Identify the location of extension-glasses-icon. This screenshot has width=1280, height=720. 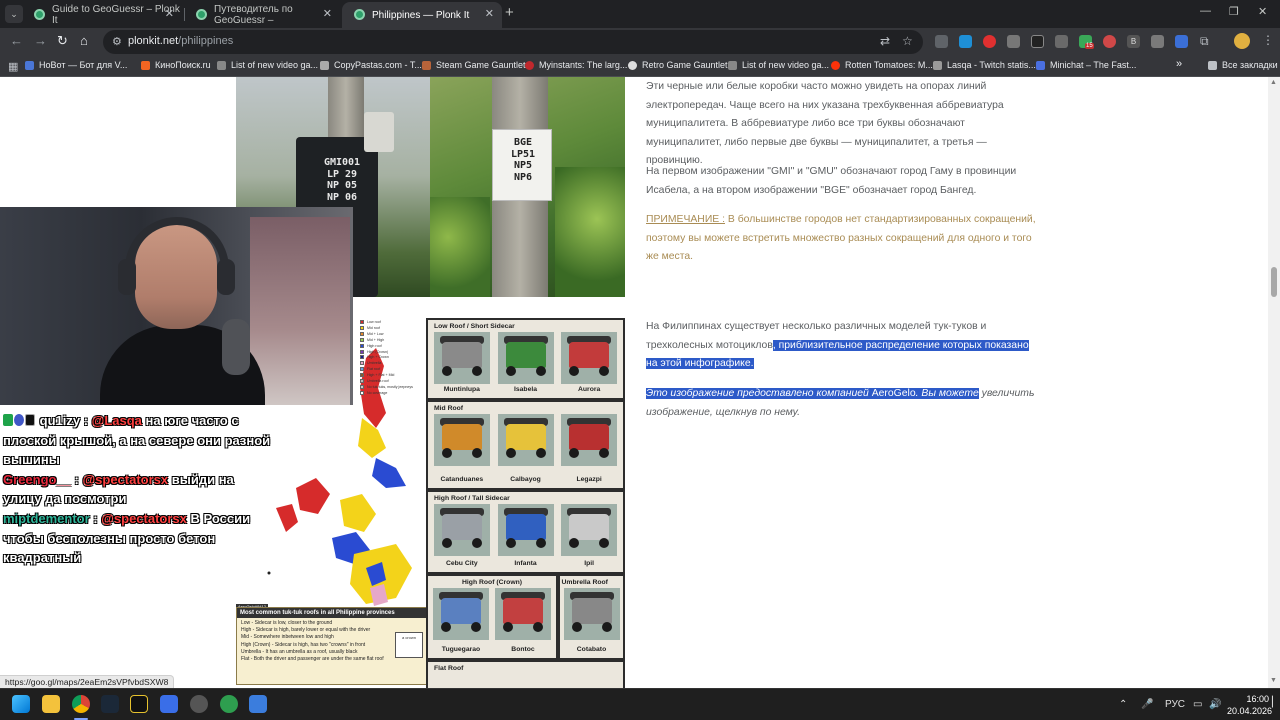
(1013, 41).